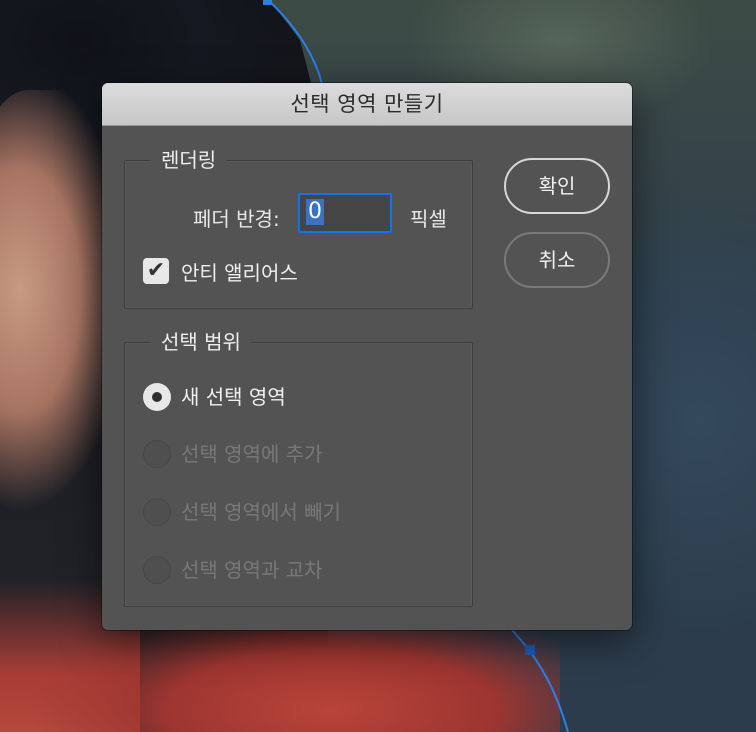 The width and height of the screenshot is (756, 732). Describe the element at coordinates (201, 342) in the screenshot. I see `selection-range-legend: 선택 범위` at that location.